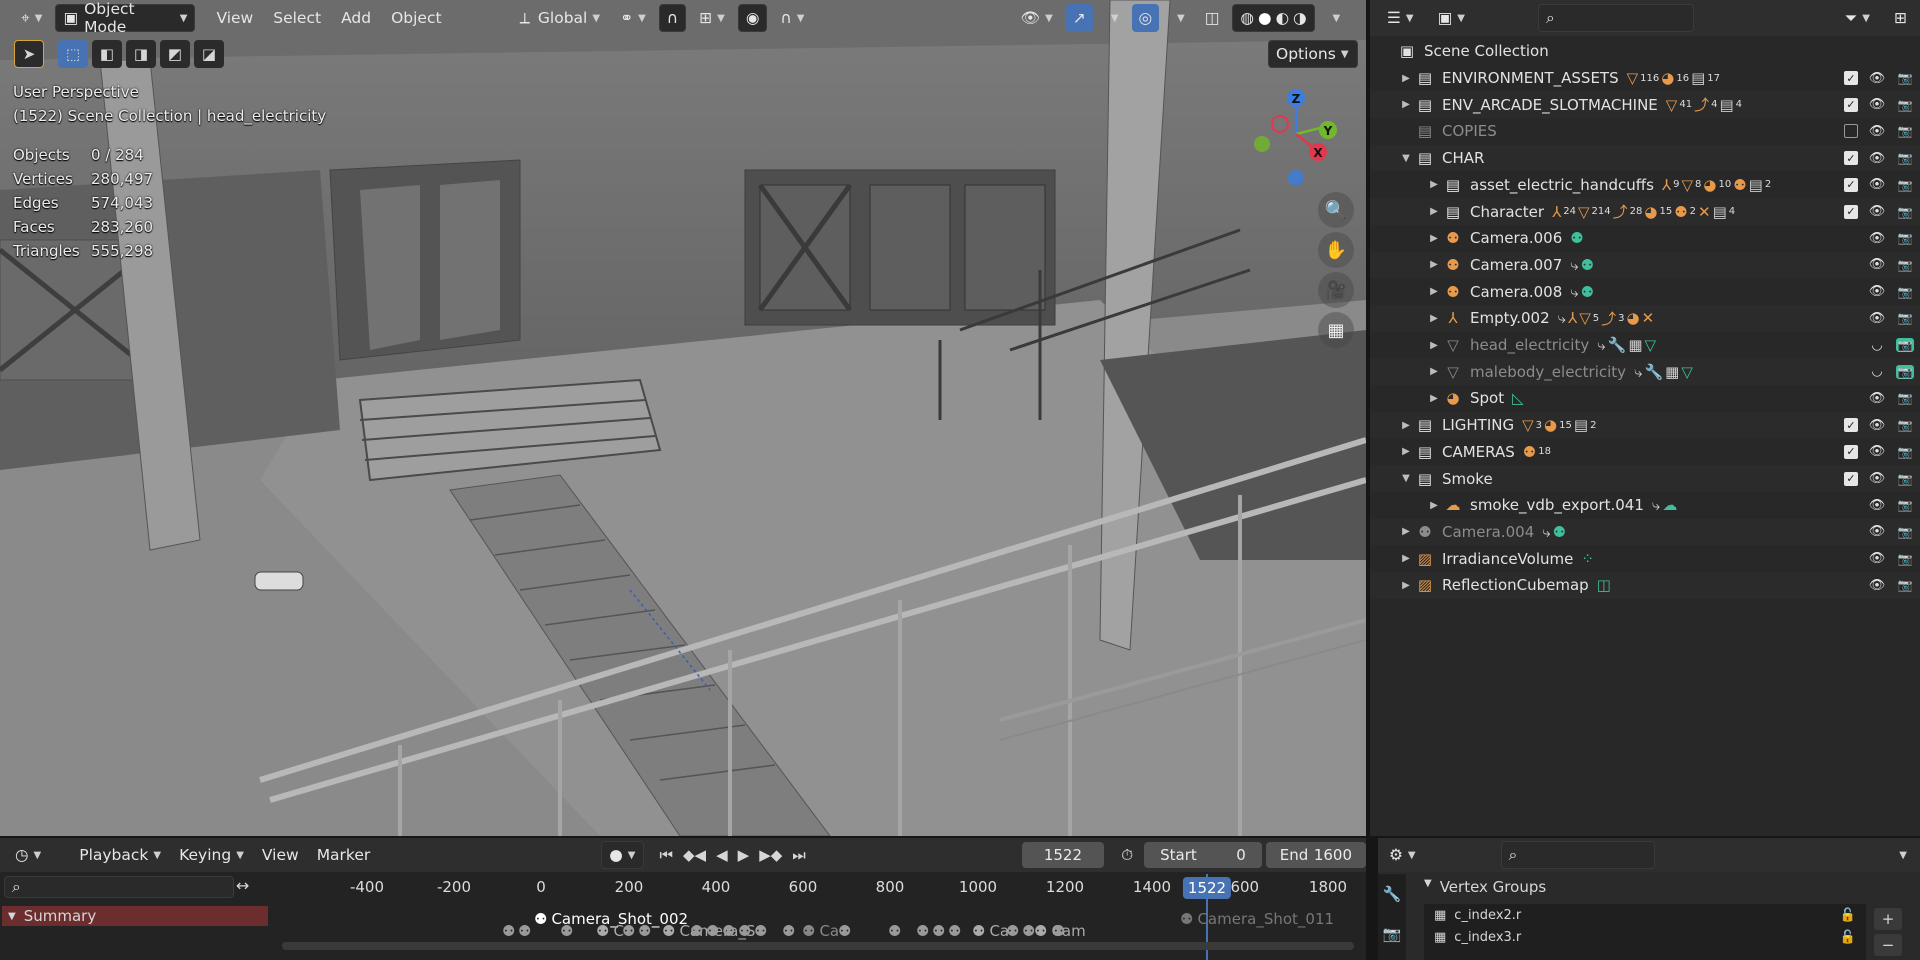  Describe the element at coordinates (1587, 559) in the screenshot. I see `child-badge-icon: ⁘` at that location.